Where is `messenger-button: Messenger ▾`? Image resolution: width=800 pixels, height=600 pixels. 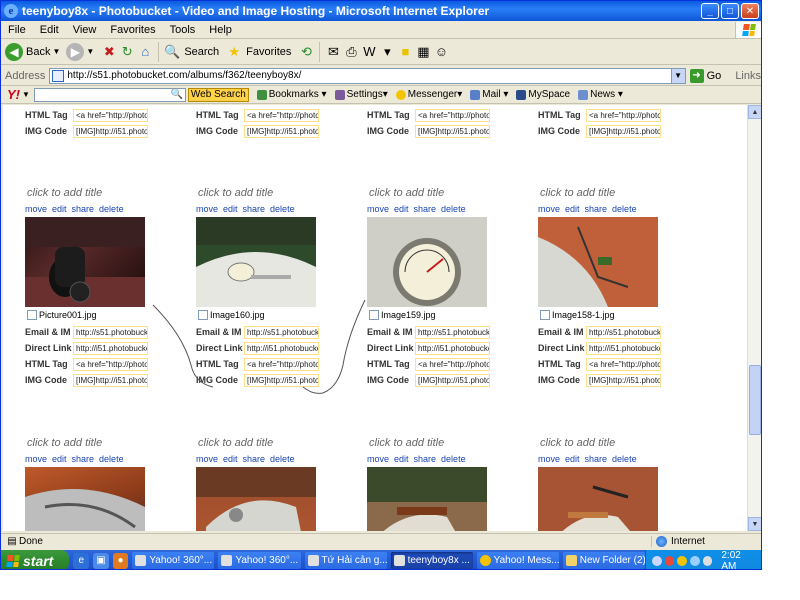 messenger-button: Messenger ▾ is located at coordinates (428, 94).